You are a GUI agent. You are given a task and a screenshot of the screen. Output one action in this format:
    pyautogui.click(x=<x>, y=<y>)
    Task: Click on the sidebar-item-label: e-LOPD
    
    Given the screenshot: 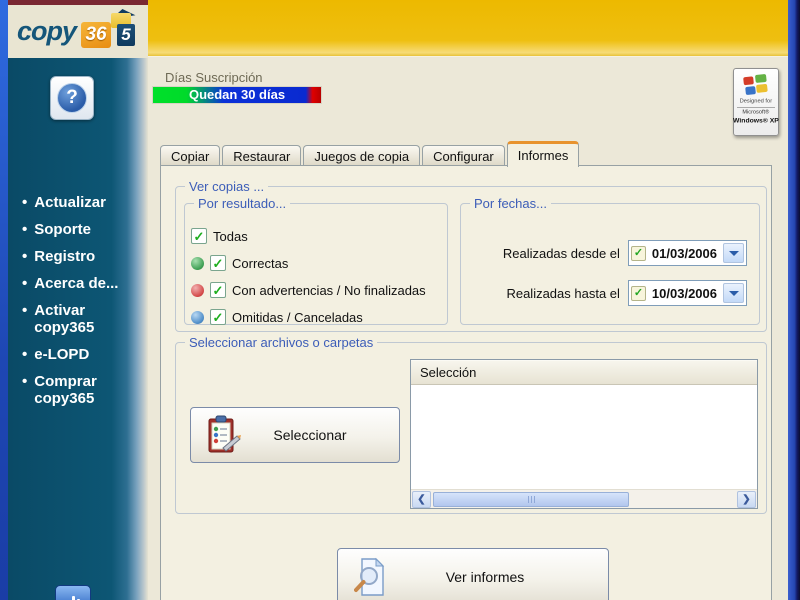 What is the action you would take?
    pyautogui.click(x=62, y=354)
    